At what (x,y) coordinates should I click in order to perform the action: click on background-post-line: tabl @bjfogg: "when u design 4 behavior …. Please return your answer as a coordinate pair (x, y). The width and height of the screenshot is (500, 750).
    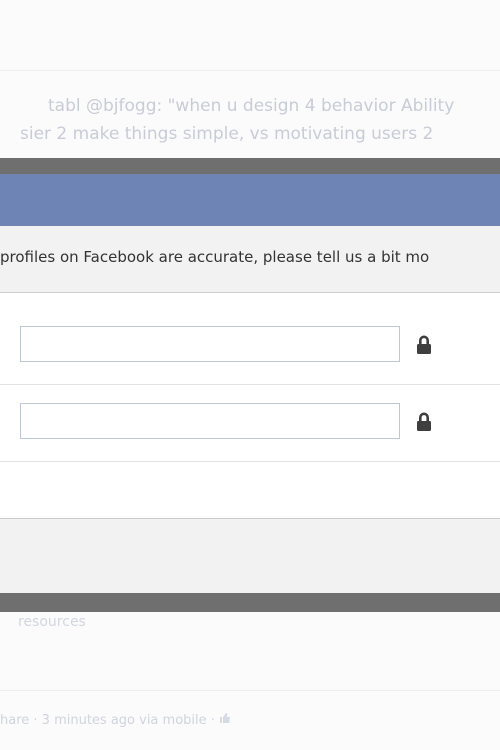
    Looking at the image, I should click on (251, 106).